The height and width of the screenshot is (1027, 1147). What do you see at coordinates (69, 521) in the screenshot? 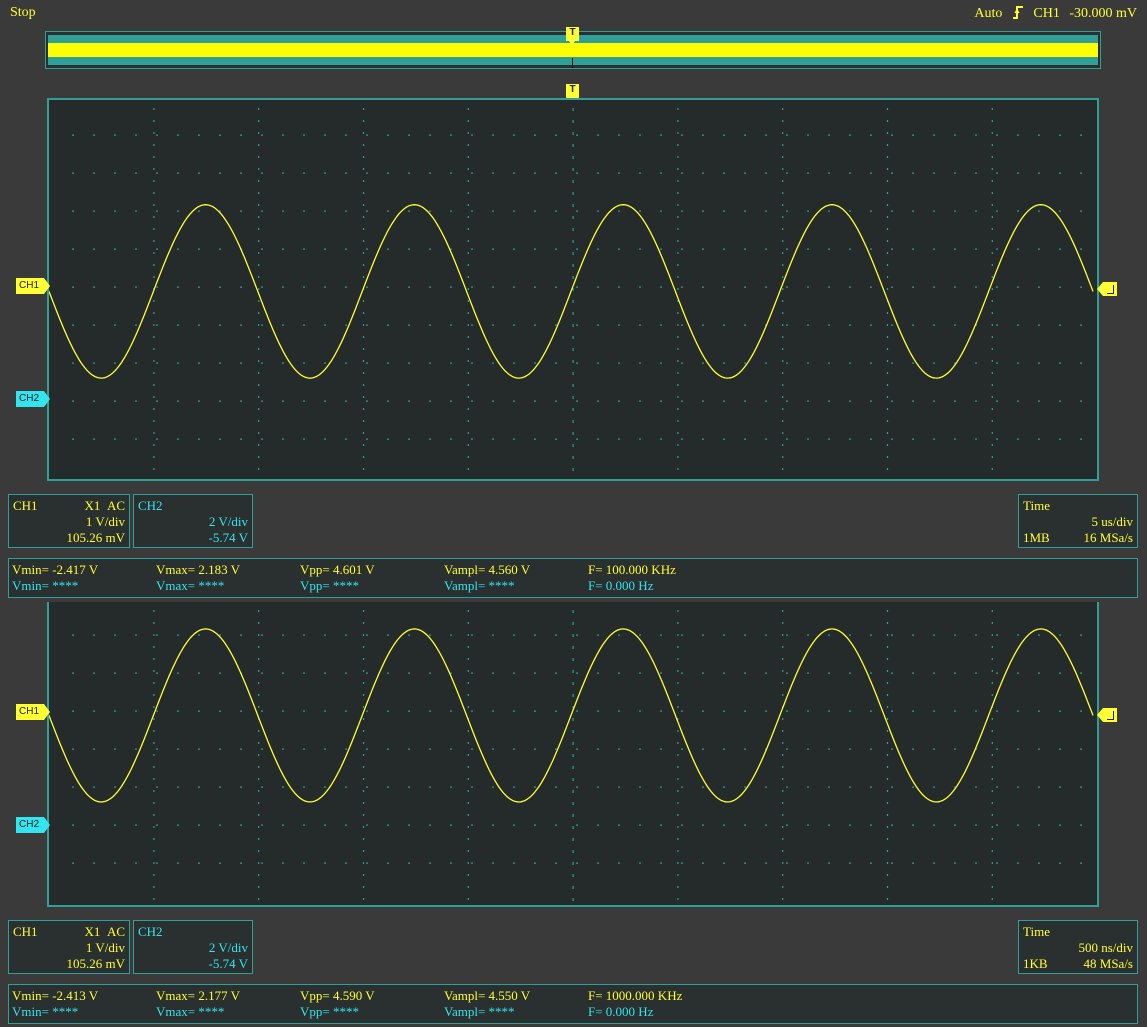
I see `ch1-settings-box: CH1 X1 AC 1 V/div 105.26 mV` at bounding box center [69, 521].